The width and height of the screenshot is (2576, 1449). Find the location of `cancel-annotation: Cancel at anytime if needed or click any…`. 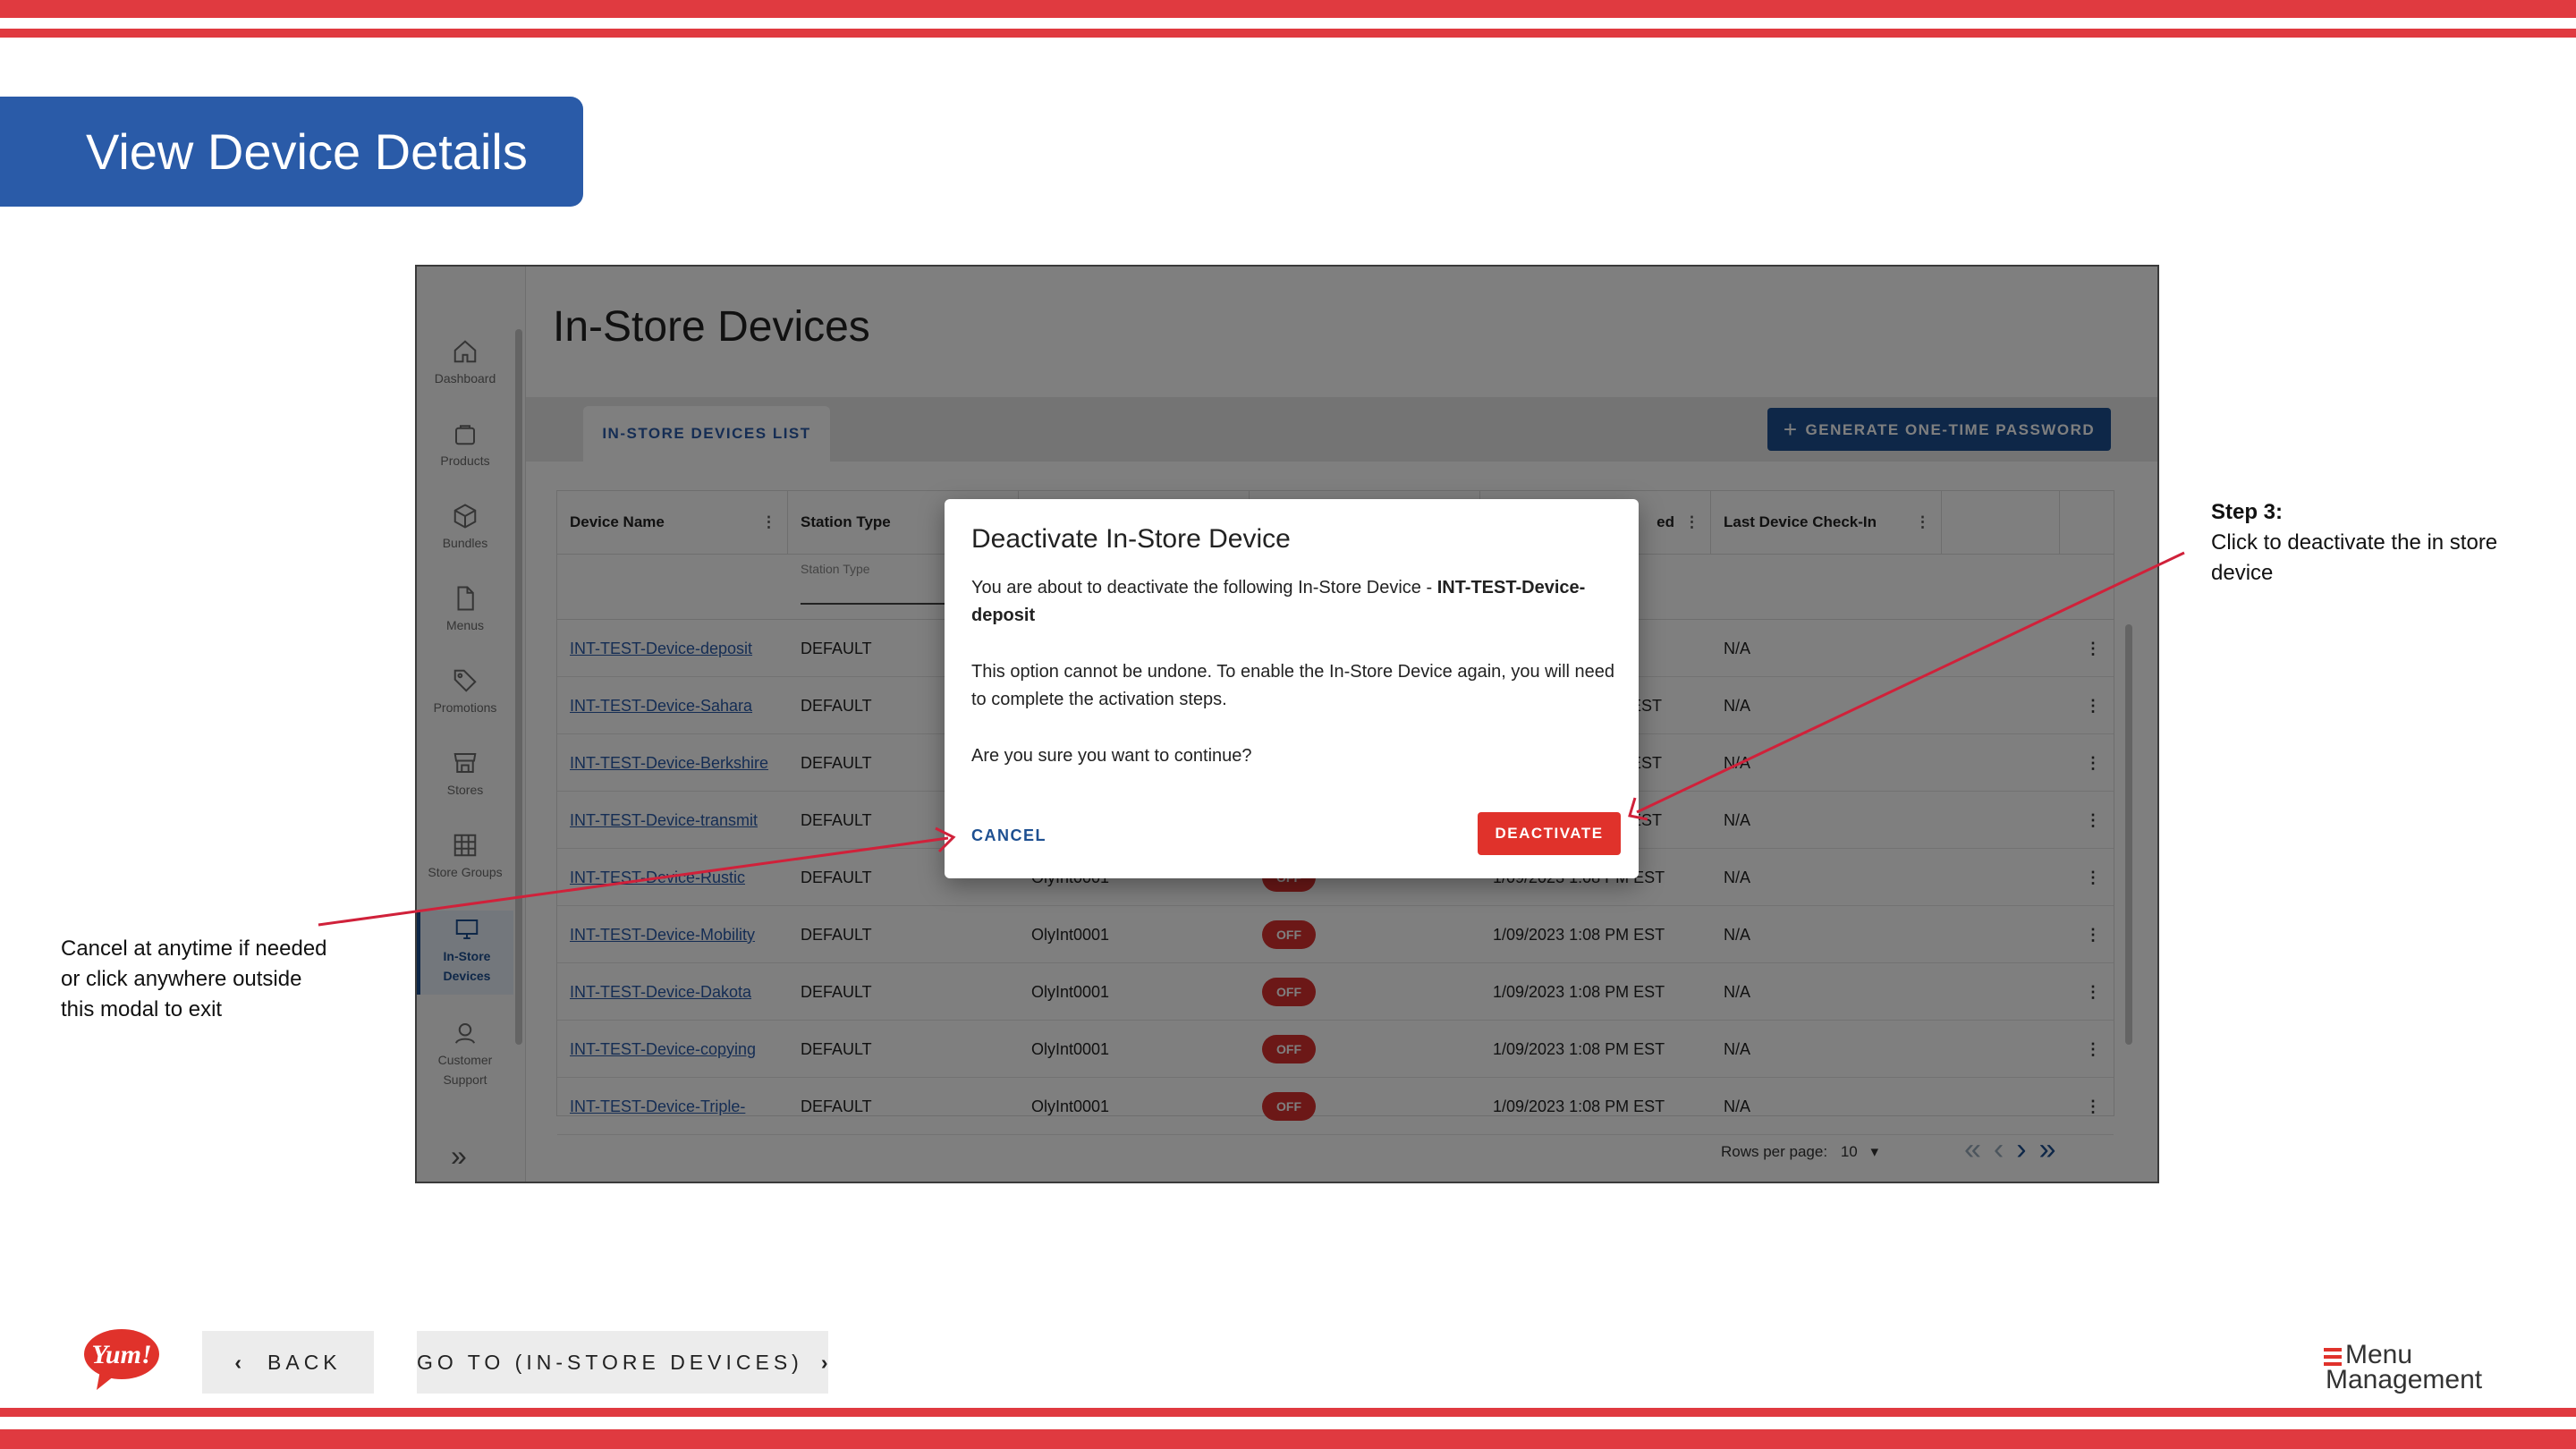

cancel-annotation: Cancel at anytime if needed or click any… is located at coordinates (194, 978).